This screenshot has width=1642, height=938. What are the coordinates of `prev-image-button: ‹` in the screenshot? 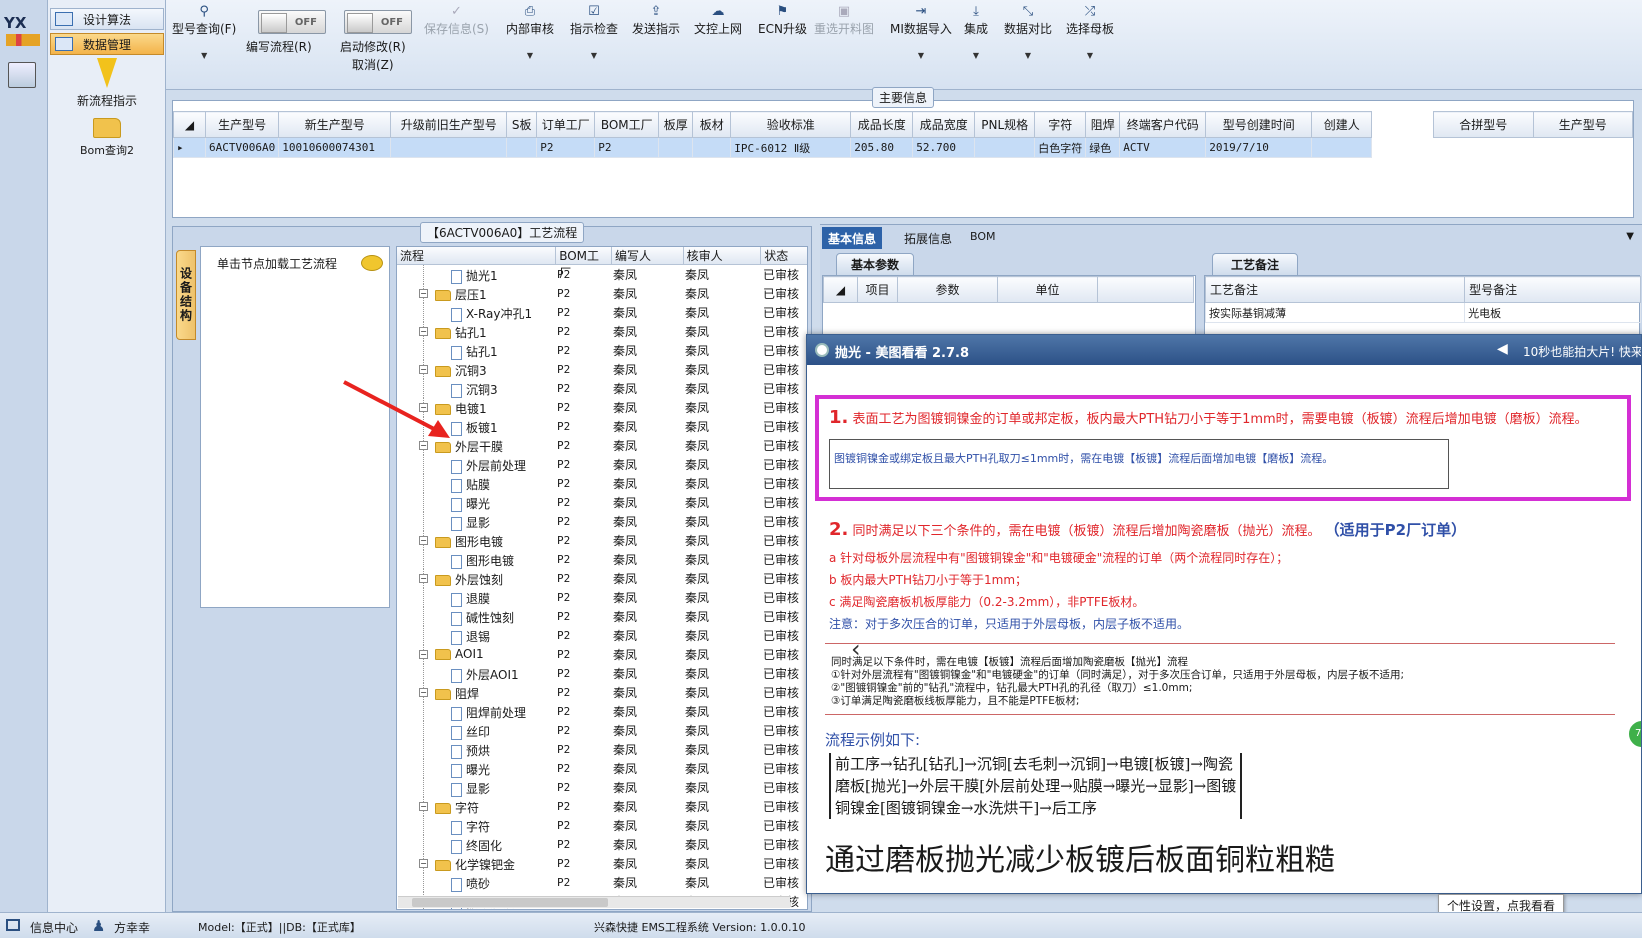 It's located at (856, 649).